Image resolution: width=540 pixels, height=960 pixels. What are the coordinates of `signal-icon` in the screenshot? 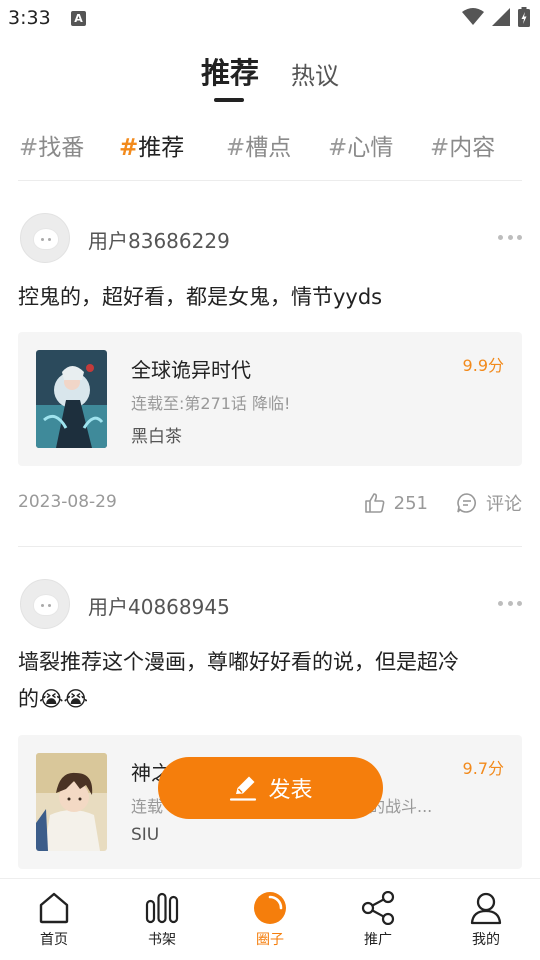 It's located at (501, 17).